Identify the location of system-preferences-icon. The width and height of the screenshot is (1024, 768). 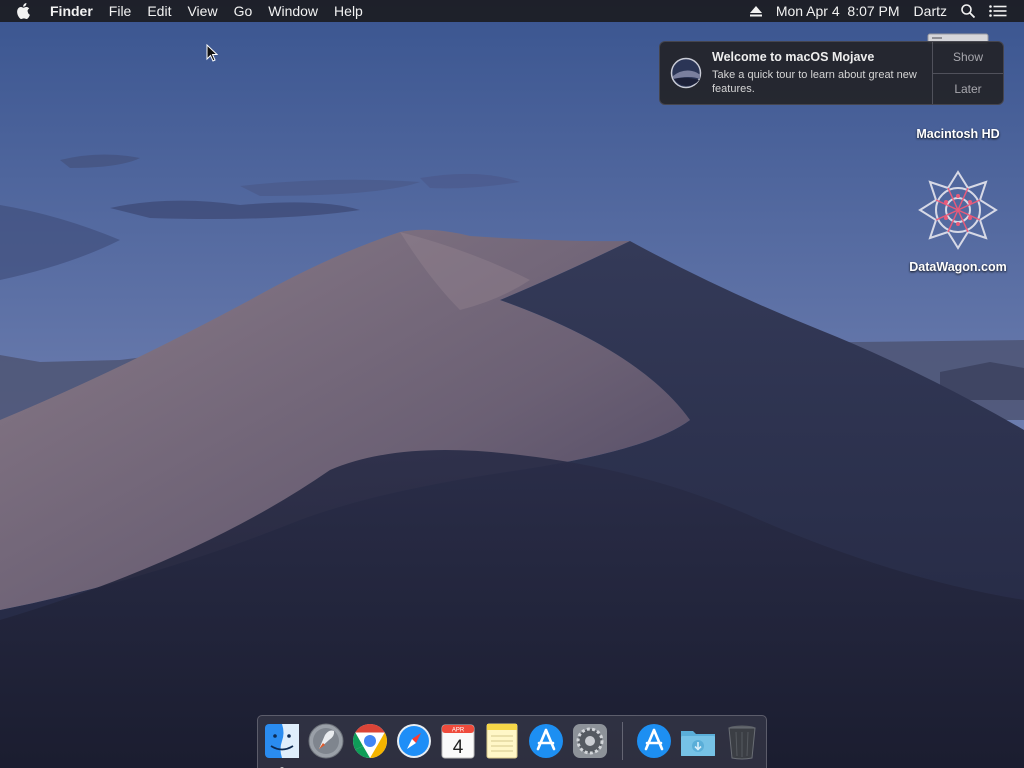
(590, 741).